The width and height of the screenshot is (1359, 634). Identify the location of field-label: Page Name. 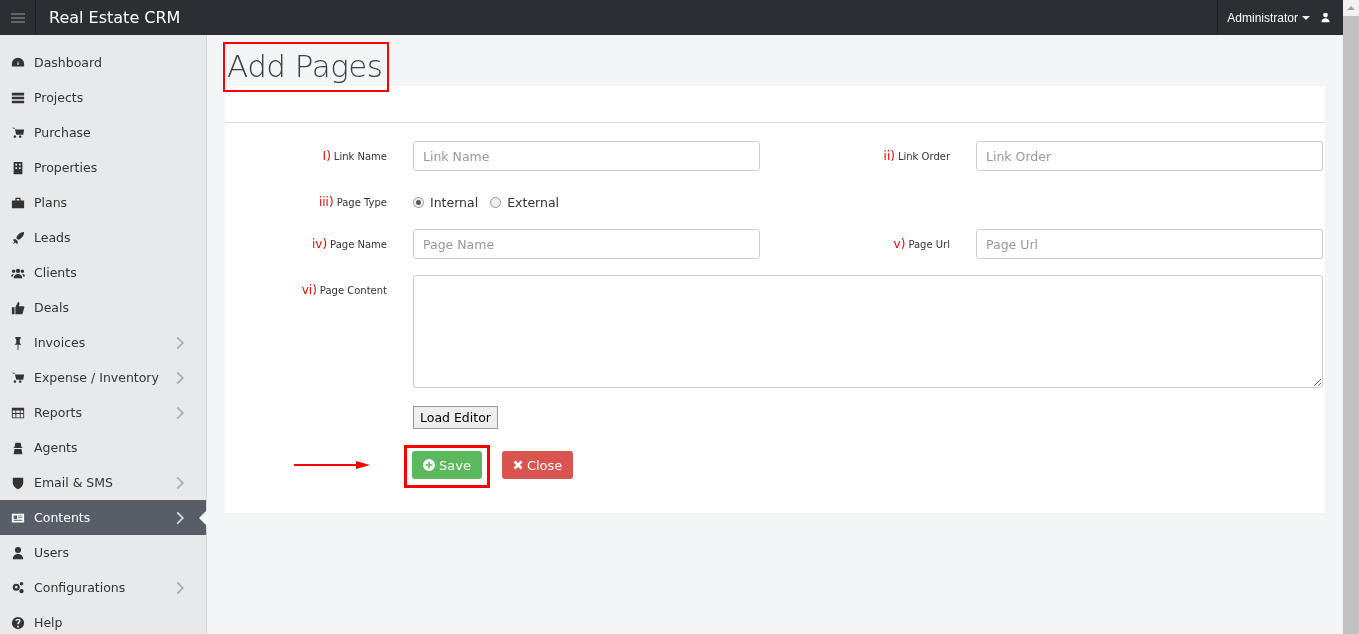
(358, 244).